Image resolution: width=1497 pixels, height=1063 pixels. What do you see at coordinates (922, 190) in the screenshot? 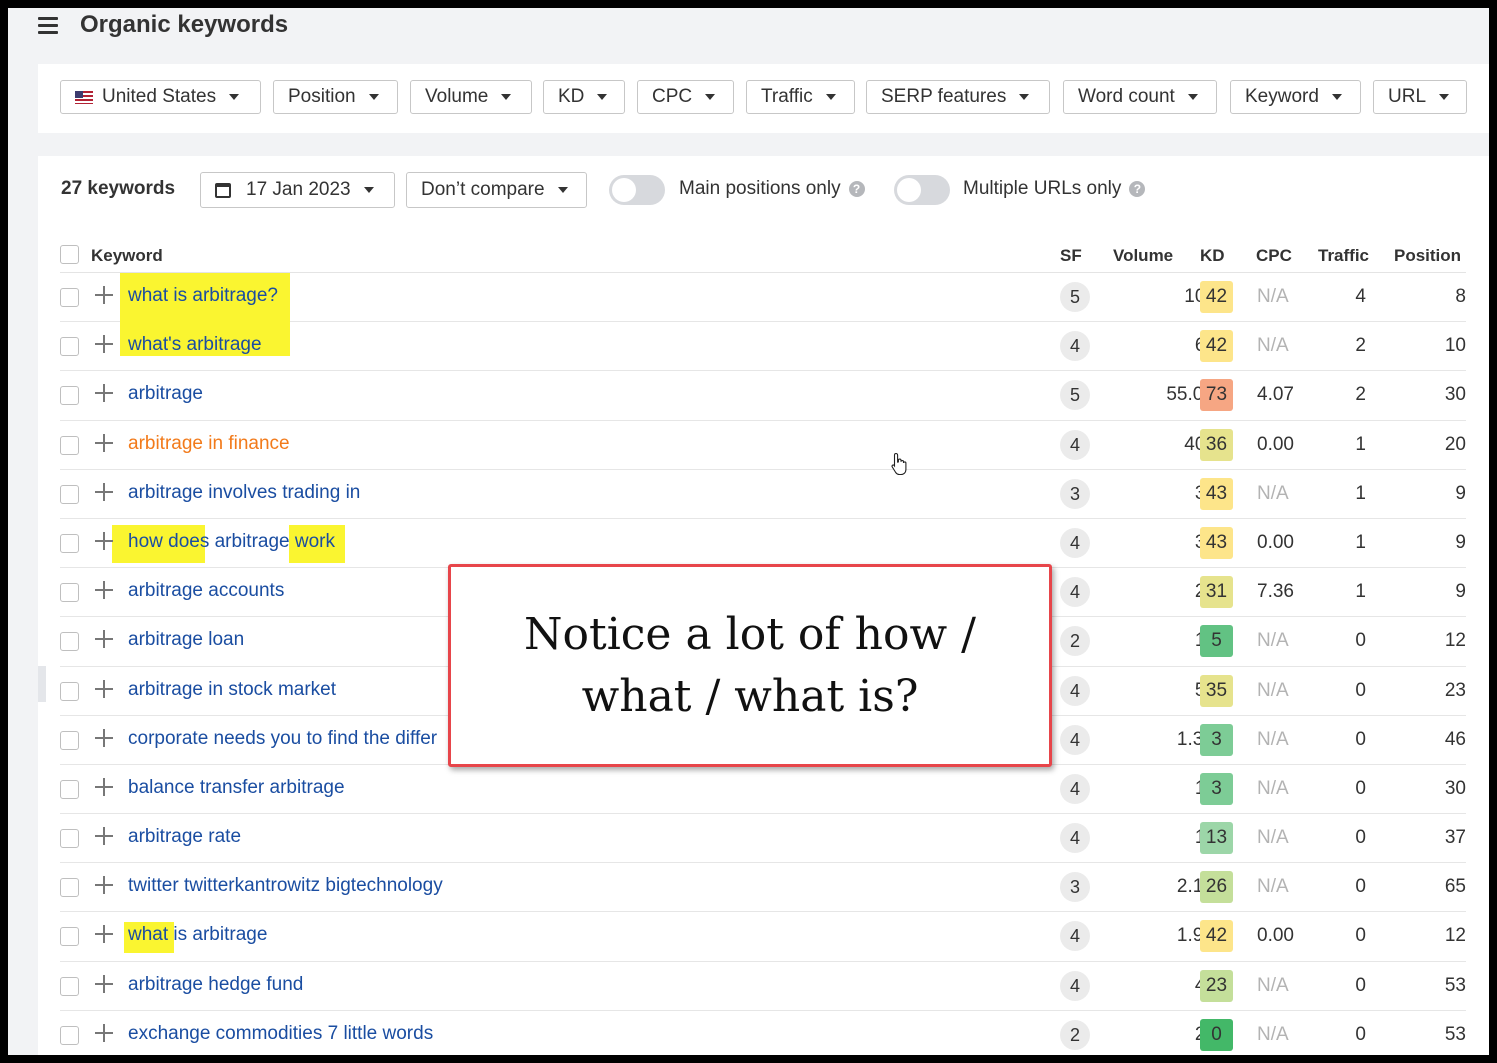
I see `multiple-urls-toggle` at bounding box center [922, 190].